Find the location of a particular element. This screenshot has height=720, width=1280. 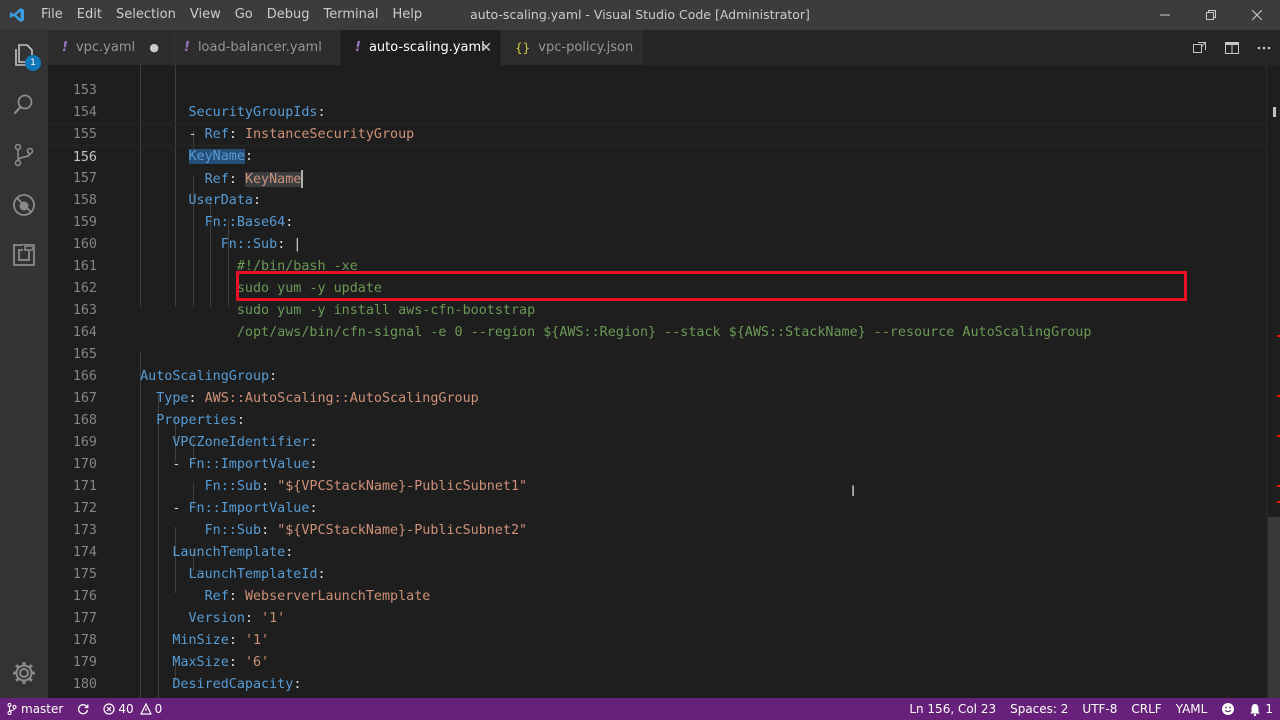

tab-load-balancer-yaml: ! load-balancer.yaml is located at coordinates (255, 47).